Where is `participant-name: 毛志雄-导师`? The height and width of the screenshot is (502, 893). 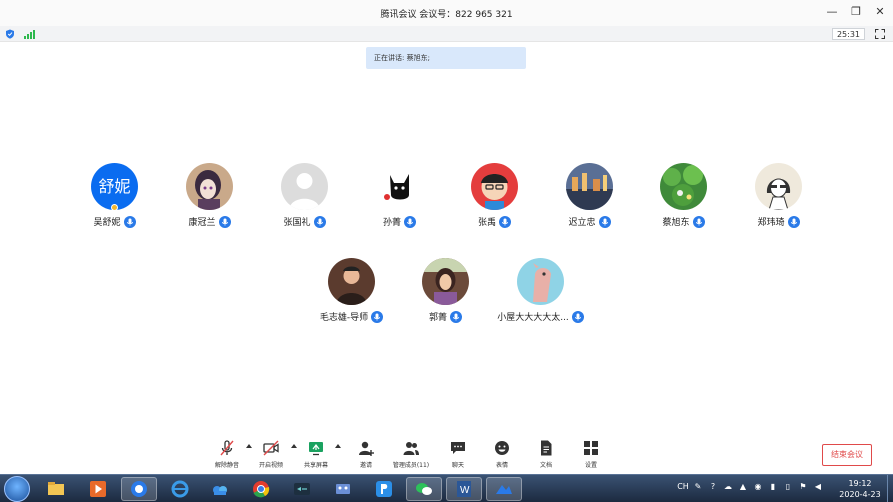 participant-name: 毛志雄-导师 is located at coordinates (344, 318).